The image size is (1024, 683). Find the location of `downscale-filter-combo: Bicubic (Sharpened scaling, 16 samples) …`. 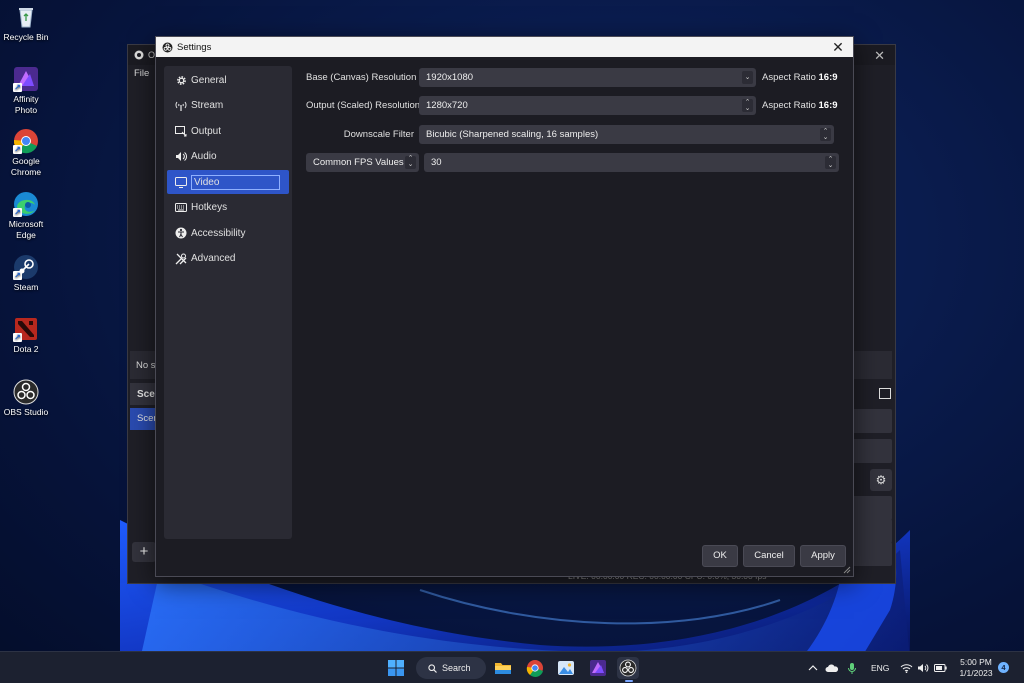

downscale-filter-combo: Bicubic (Sharpened scaling, 16 samples) … is located at coordinates (626, 134).